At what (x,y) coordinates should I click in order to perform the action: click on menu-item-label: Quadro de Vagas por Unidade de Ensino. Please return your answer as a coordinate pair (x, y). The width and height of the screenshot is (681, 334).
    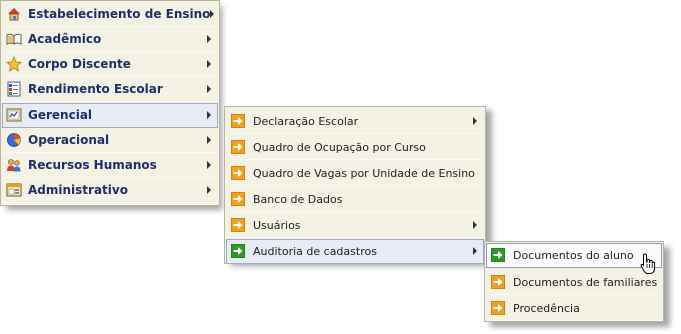
    Looking at the image, I should click on (364, 173).